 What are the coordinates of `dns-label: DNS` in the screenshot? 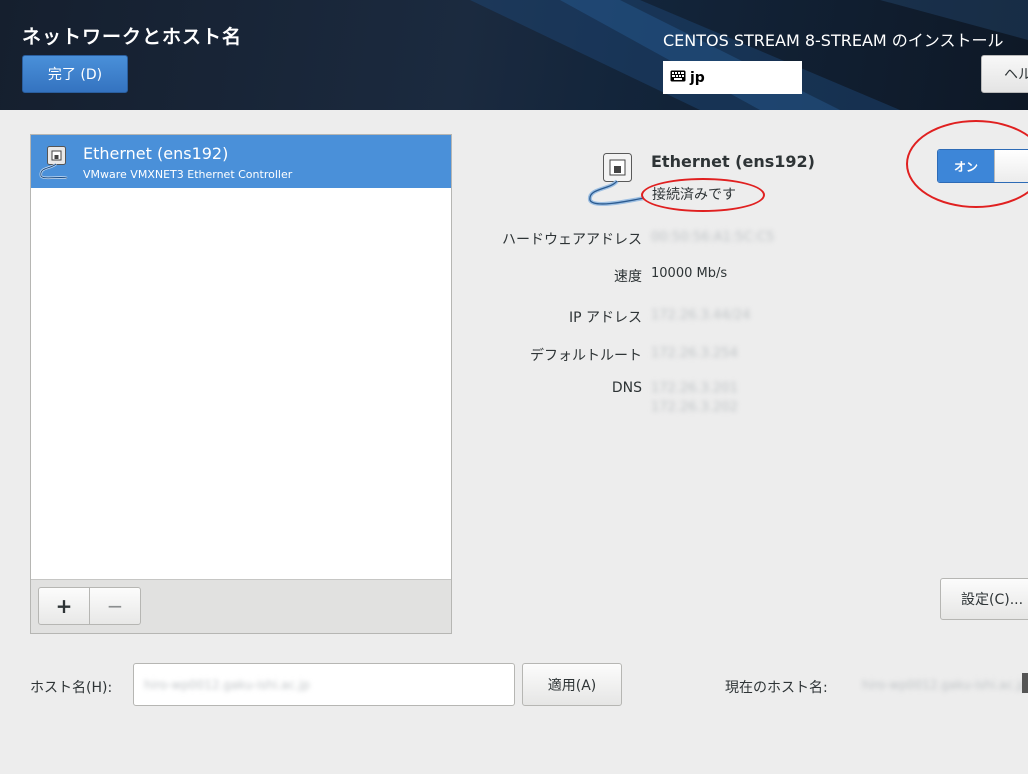 It's located at (626, 388).